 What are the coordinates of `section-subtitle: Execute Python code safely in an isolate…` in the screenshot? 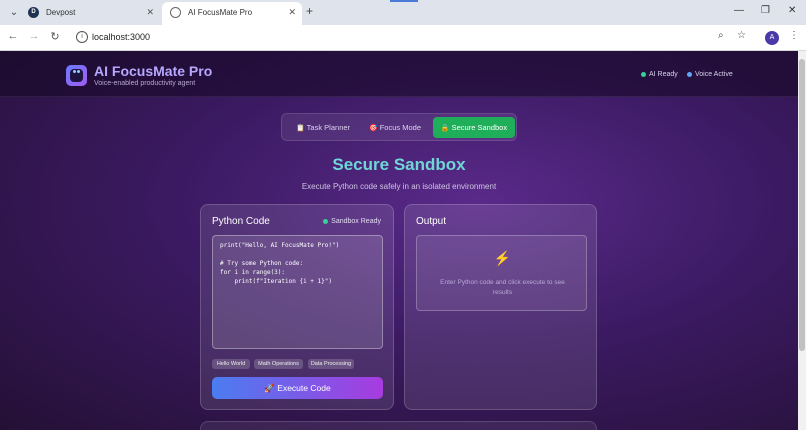 It's located at (399, 186).